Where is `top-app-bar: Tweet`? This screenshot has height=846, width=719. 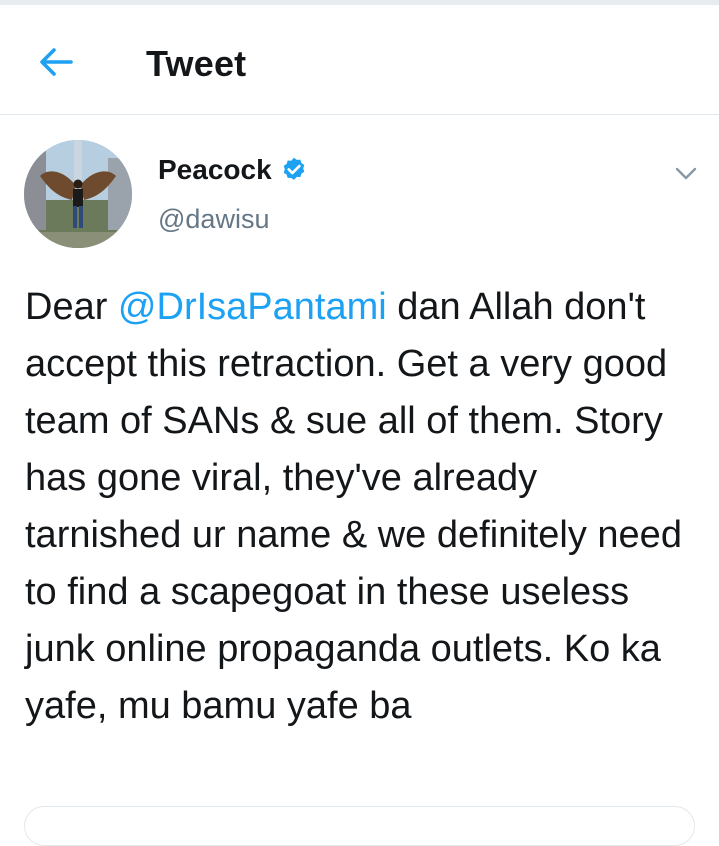
top-app-bar: Tweet is located at coordinates (359, 60).